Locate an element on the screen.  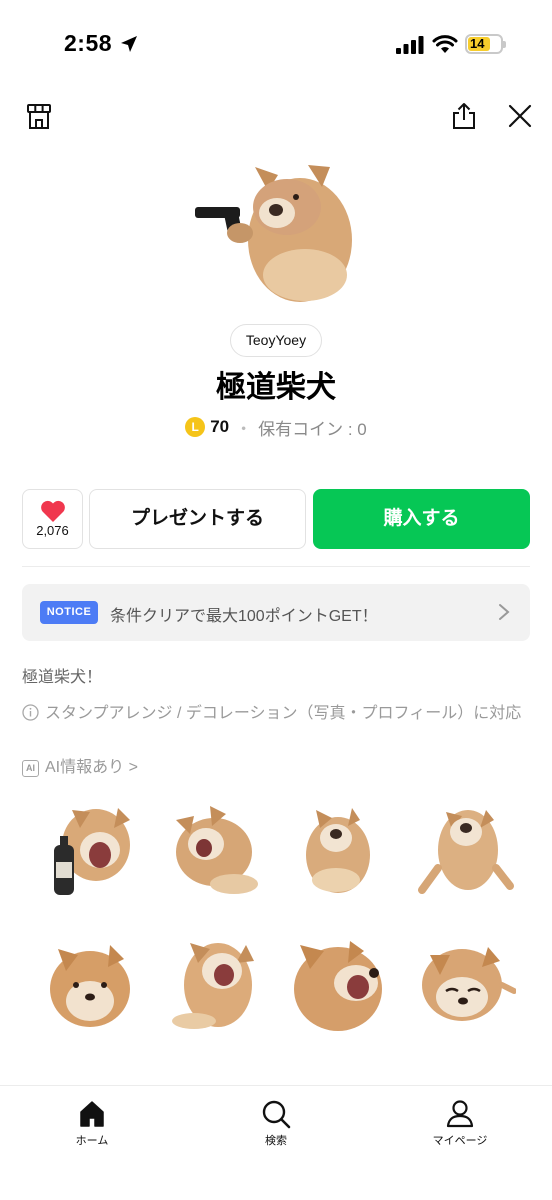
status-time: 2:58 is located at coordinates (88, 43).